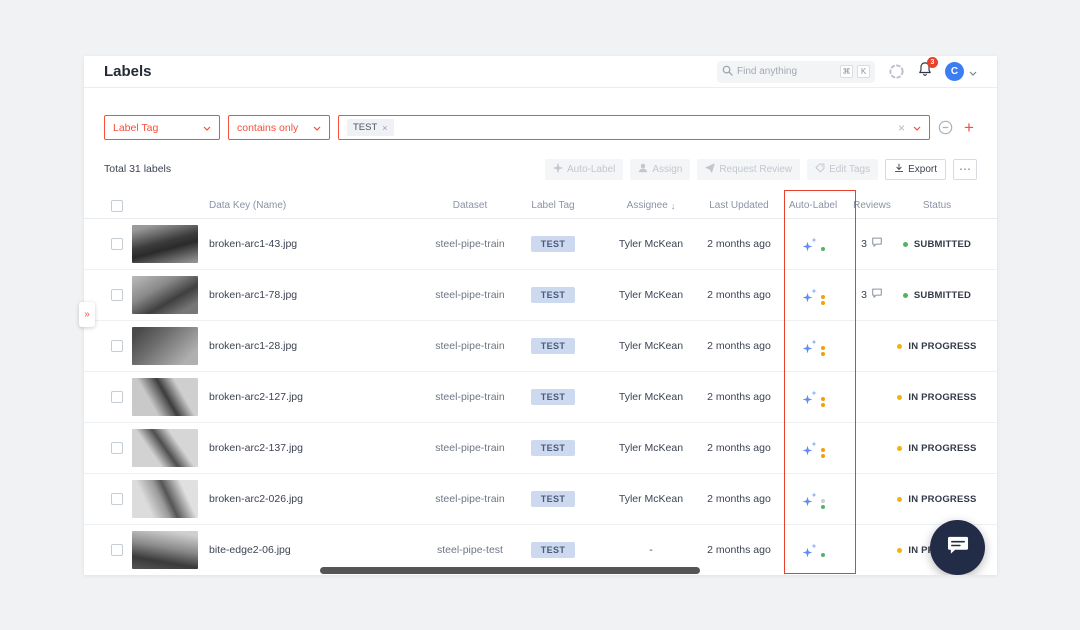 The height and width of the screenshot is (630, 1080). I want to click on clear-filter-icon: ×, so click(901, 128).